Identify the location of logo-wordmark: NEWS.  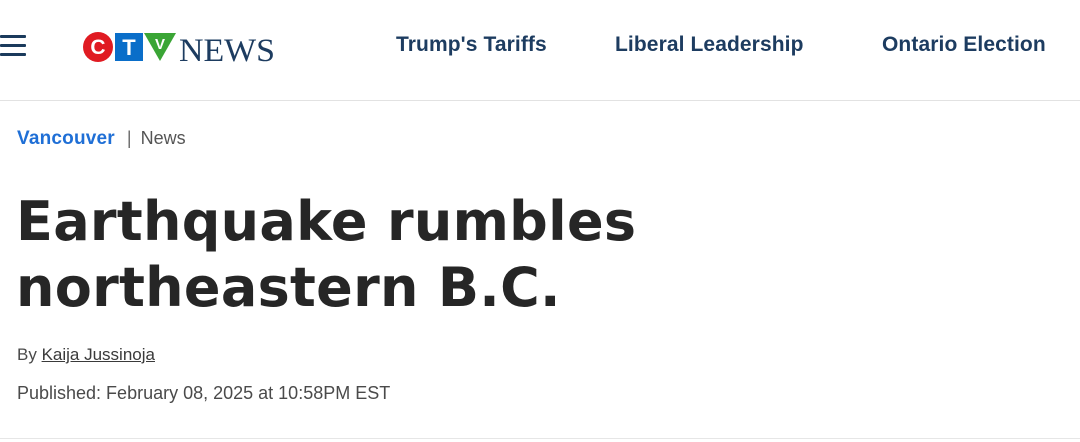
(227, 48).